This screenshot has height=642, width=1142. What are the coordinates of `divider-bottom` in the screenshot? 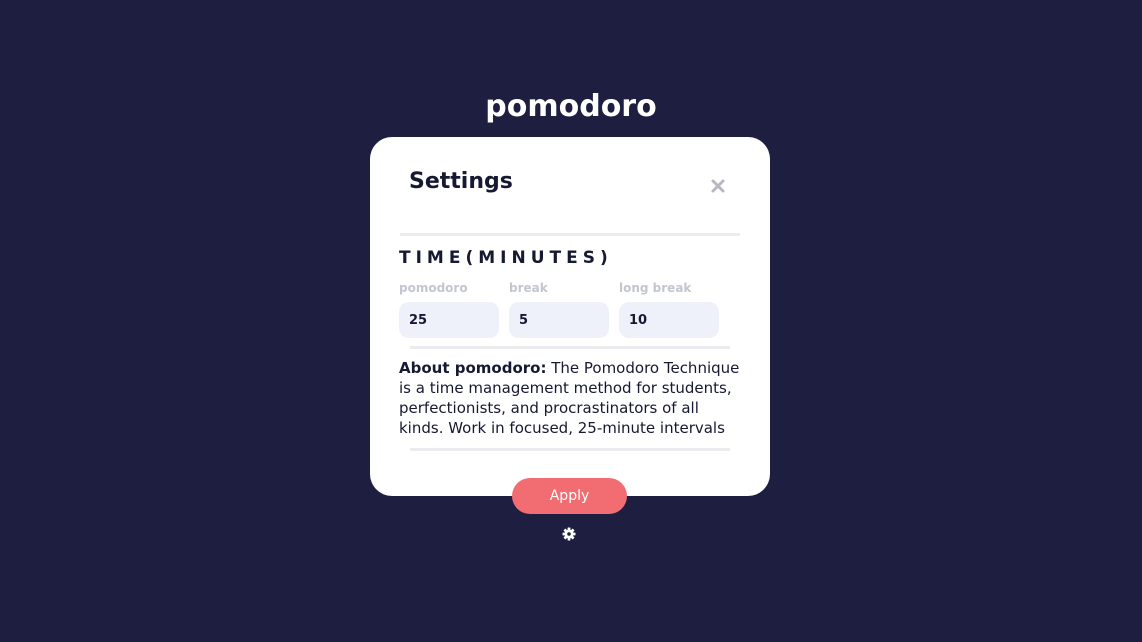 It's located at (570, 449).